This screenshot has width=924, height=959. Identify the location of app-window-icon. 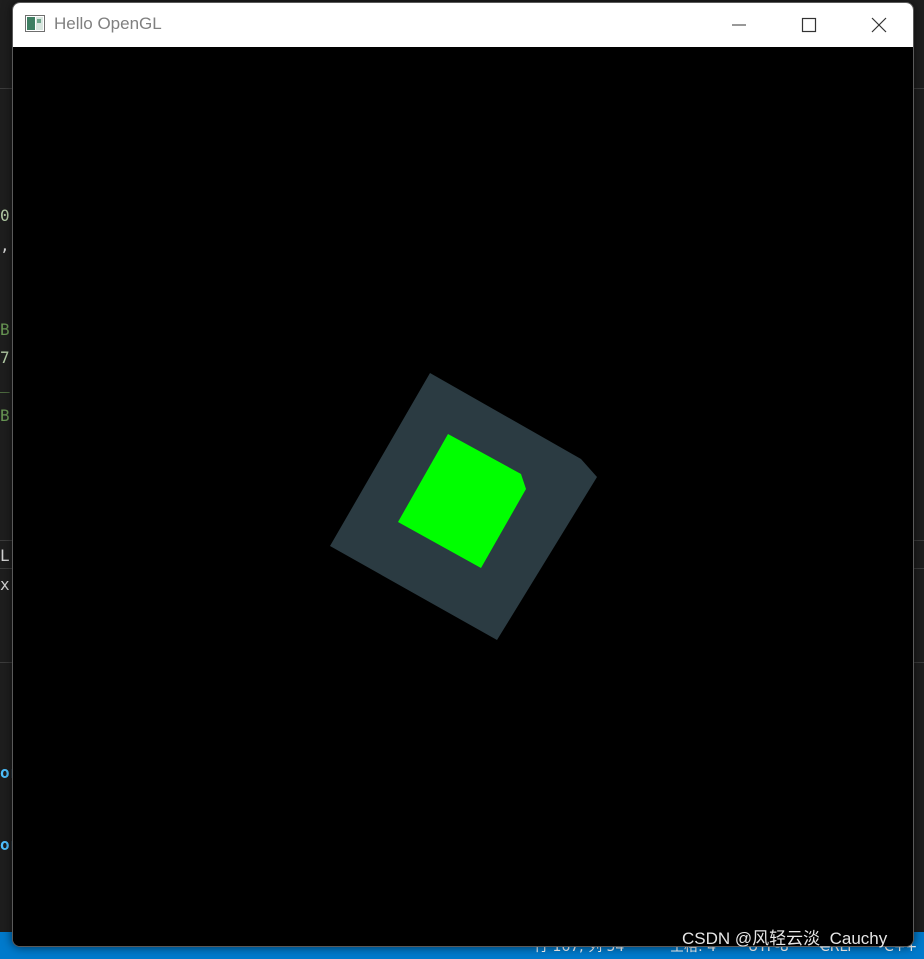
(35, 23).